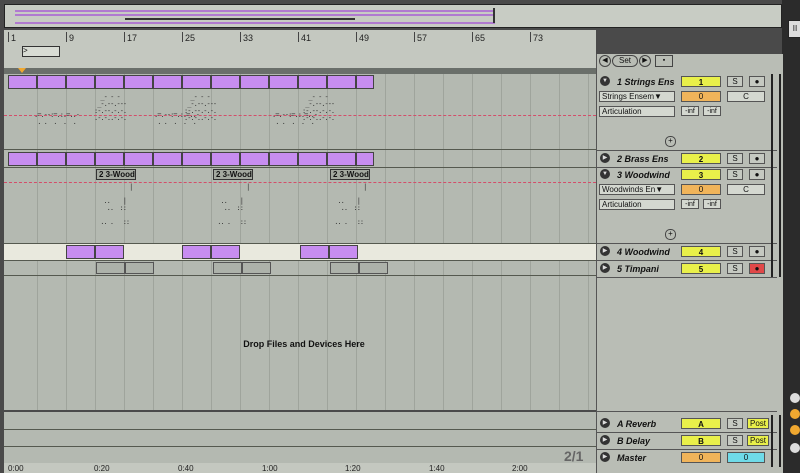 The image size is (800, 473). I want to click on next-locator-icon: ▶, so click(645, 61).